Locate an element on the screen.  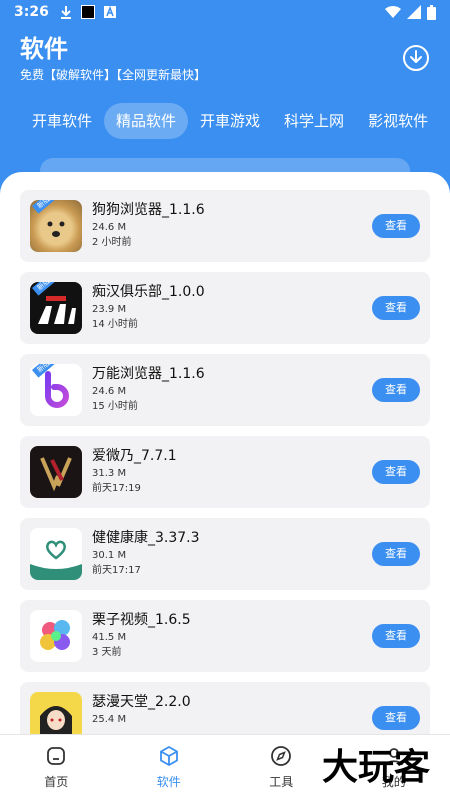
lizi-icon is located at coordinates (56, 636).